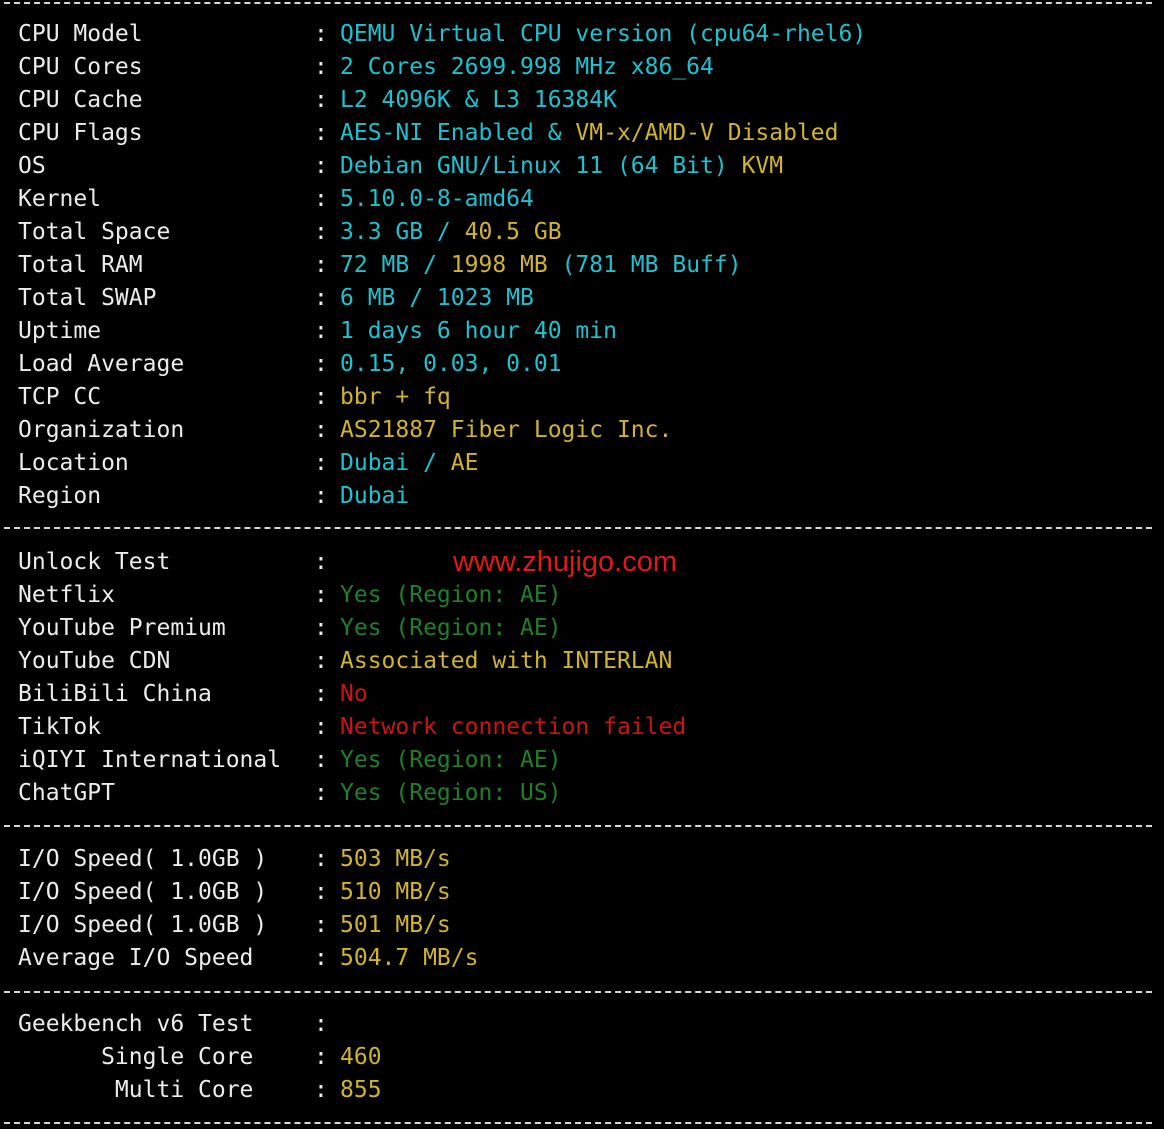 The image size is (1164, 1129). What do you see at coordinates (464, 463) in the screenshot?
I see `row-value-part: AE` at bounding box center [464, 463].